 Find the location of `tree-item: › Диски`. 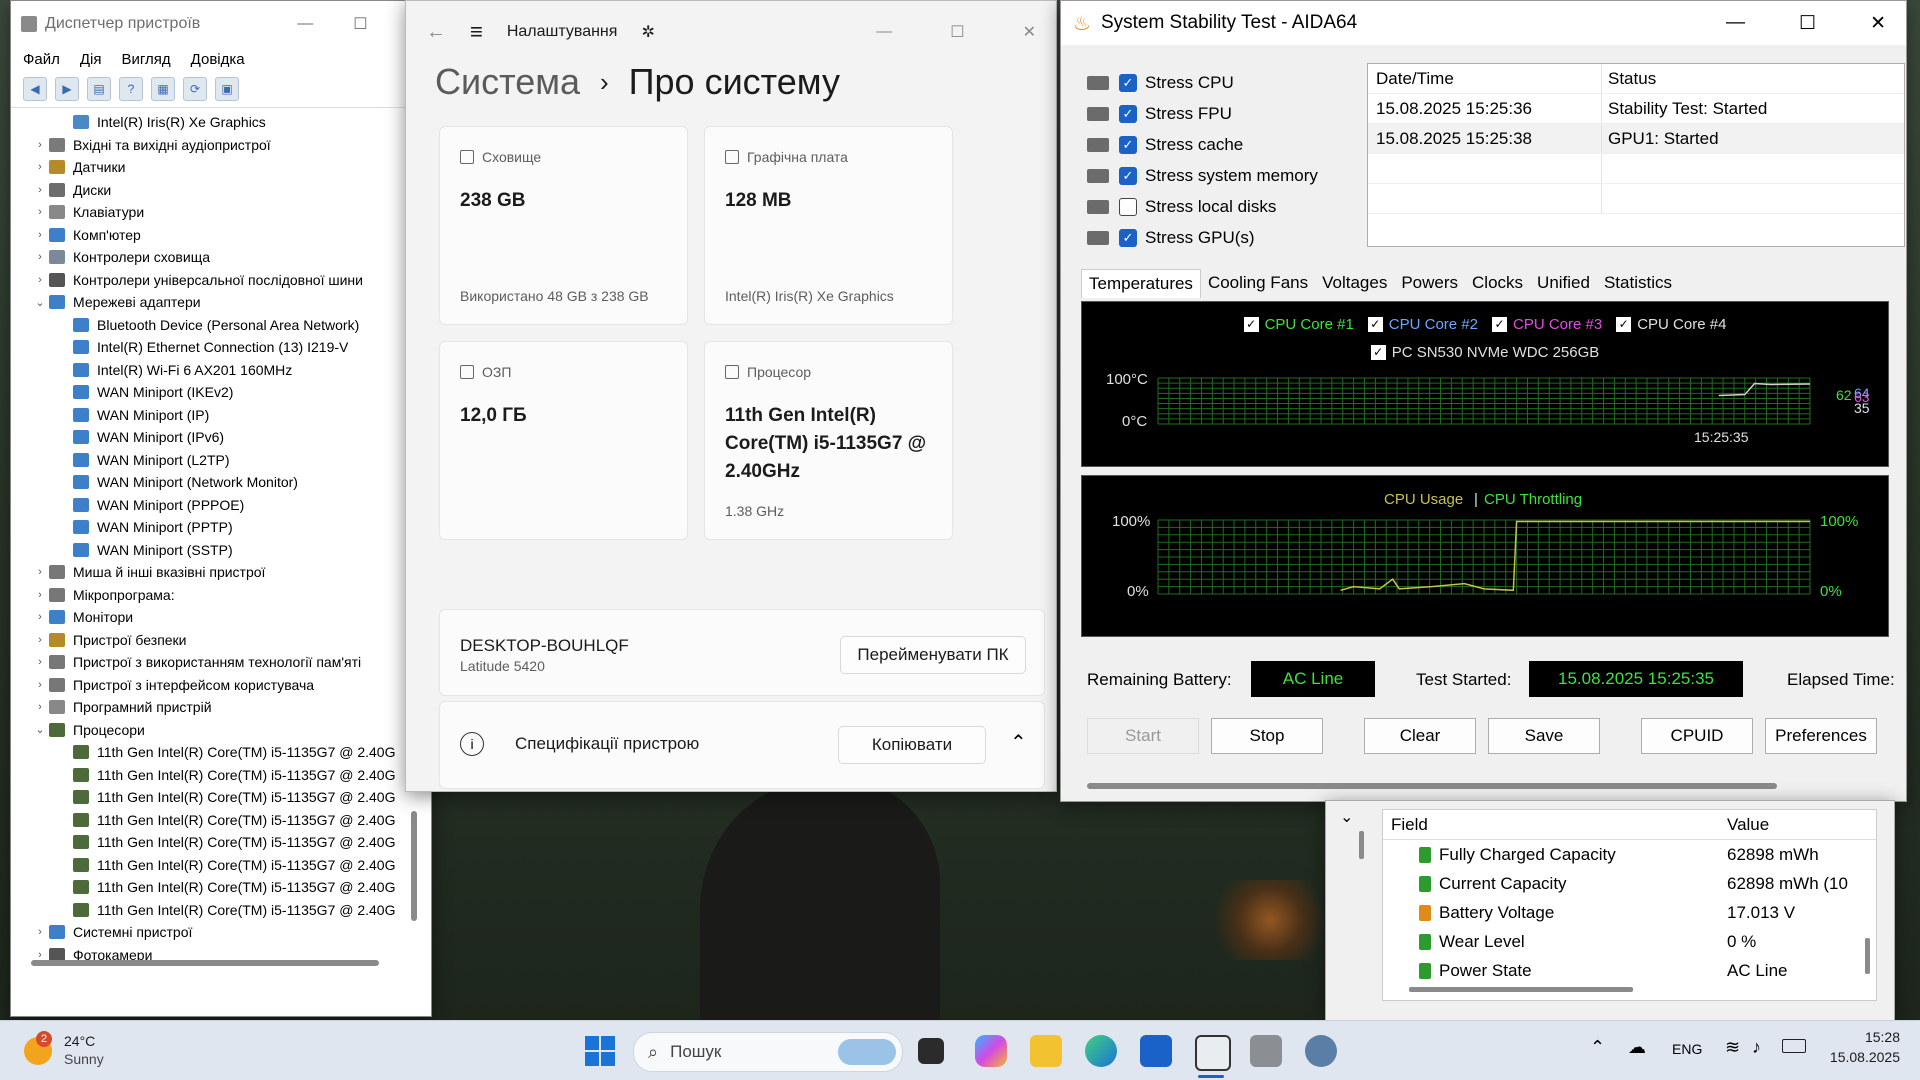

tree-item: › Диски is located at coordinates (215, 190).